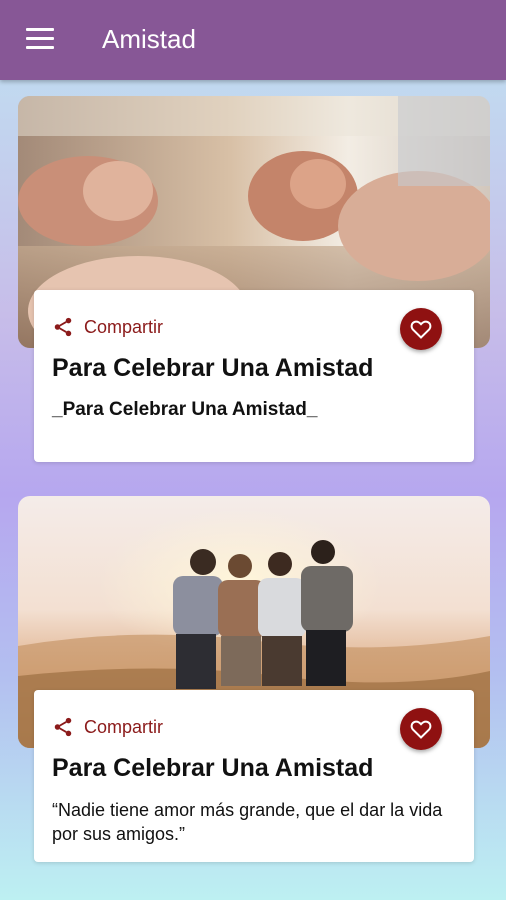 This screenshot has height=900, width=506. Describe the element at coordinates (149, 39) in the screenshot. I see `page-title: Amistad` at that location.